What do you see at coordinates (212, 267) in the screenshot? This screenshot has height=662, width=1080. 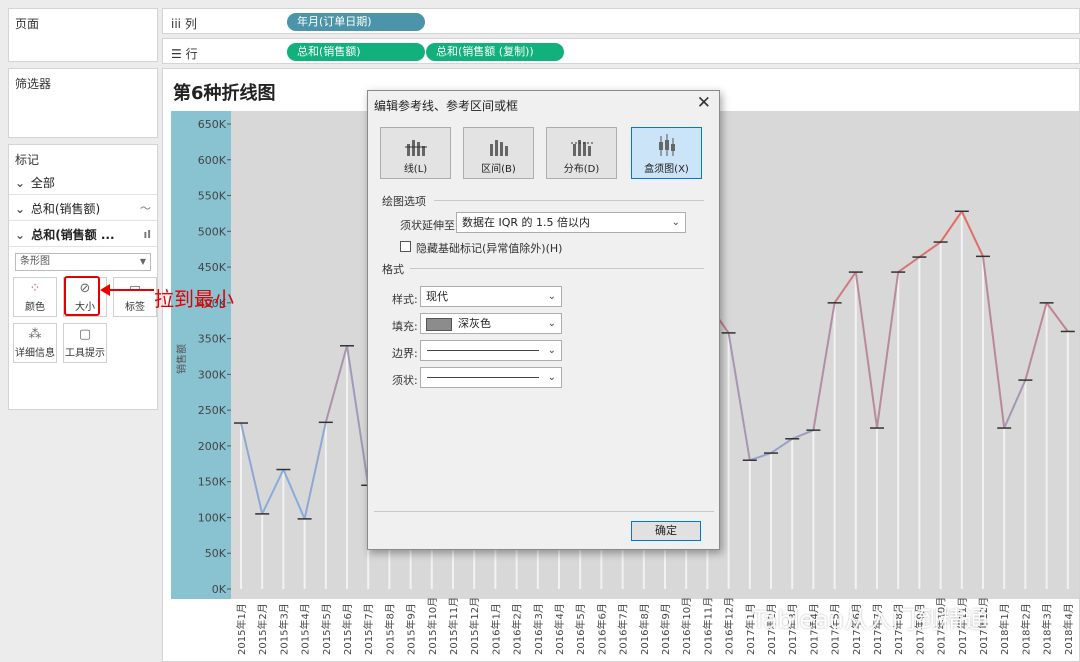 I see `y-tick-label: 450K` at bounding box center [212, 267].